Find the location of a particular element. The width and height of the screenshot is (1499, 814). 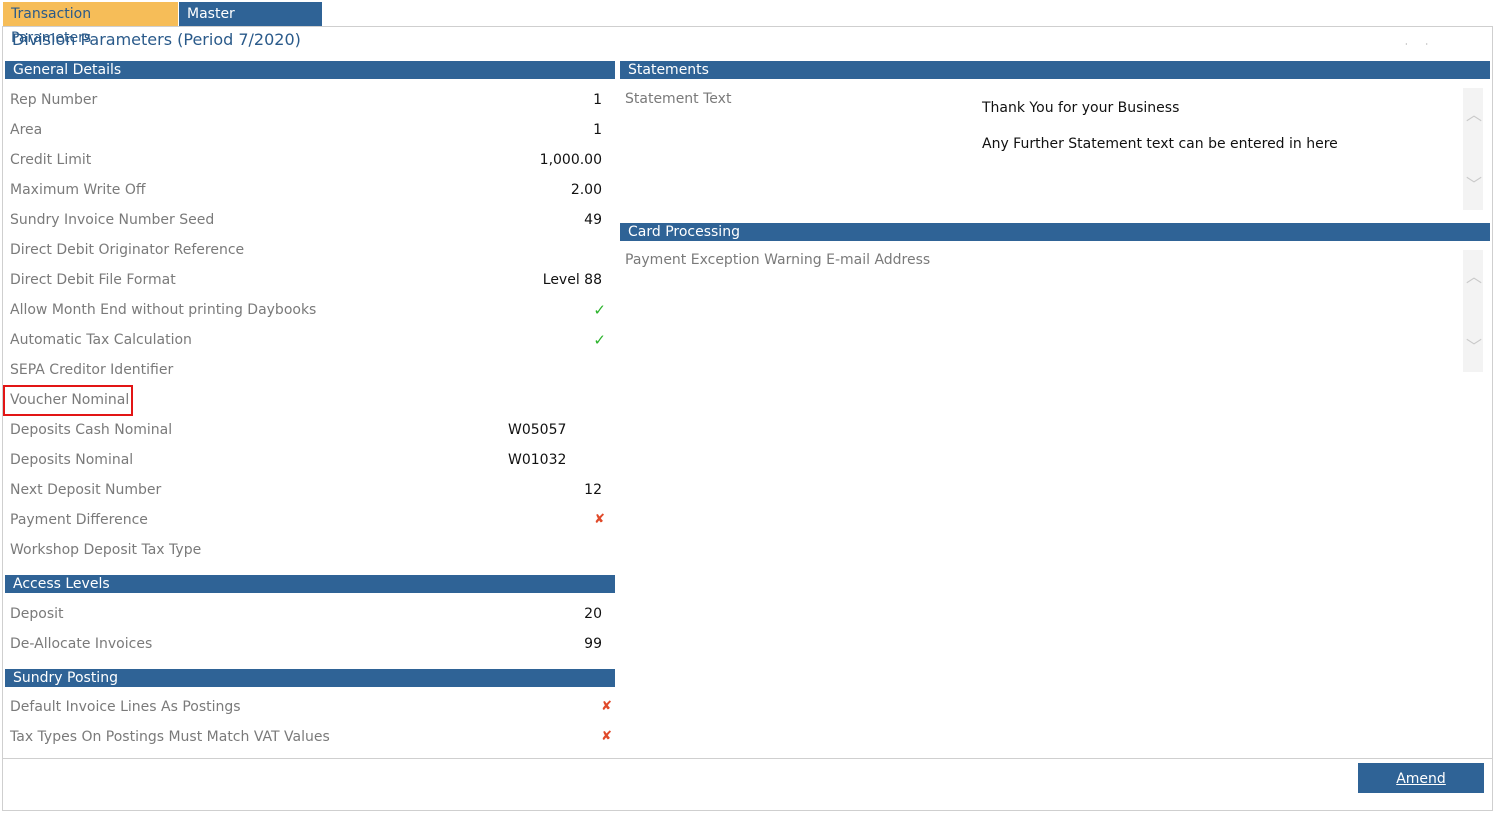

card-processing-header: Card Processing is located at coordinates (1055, 232).